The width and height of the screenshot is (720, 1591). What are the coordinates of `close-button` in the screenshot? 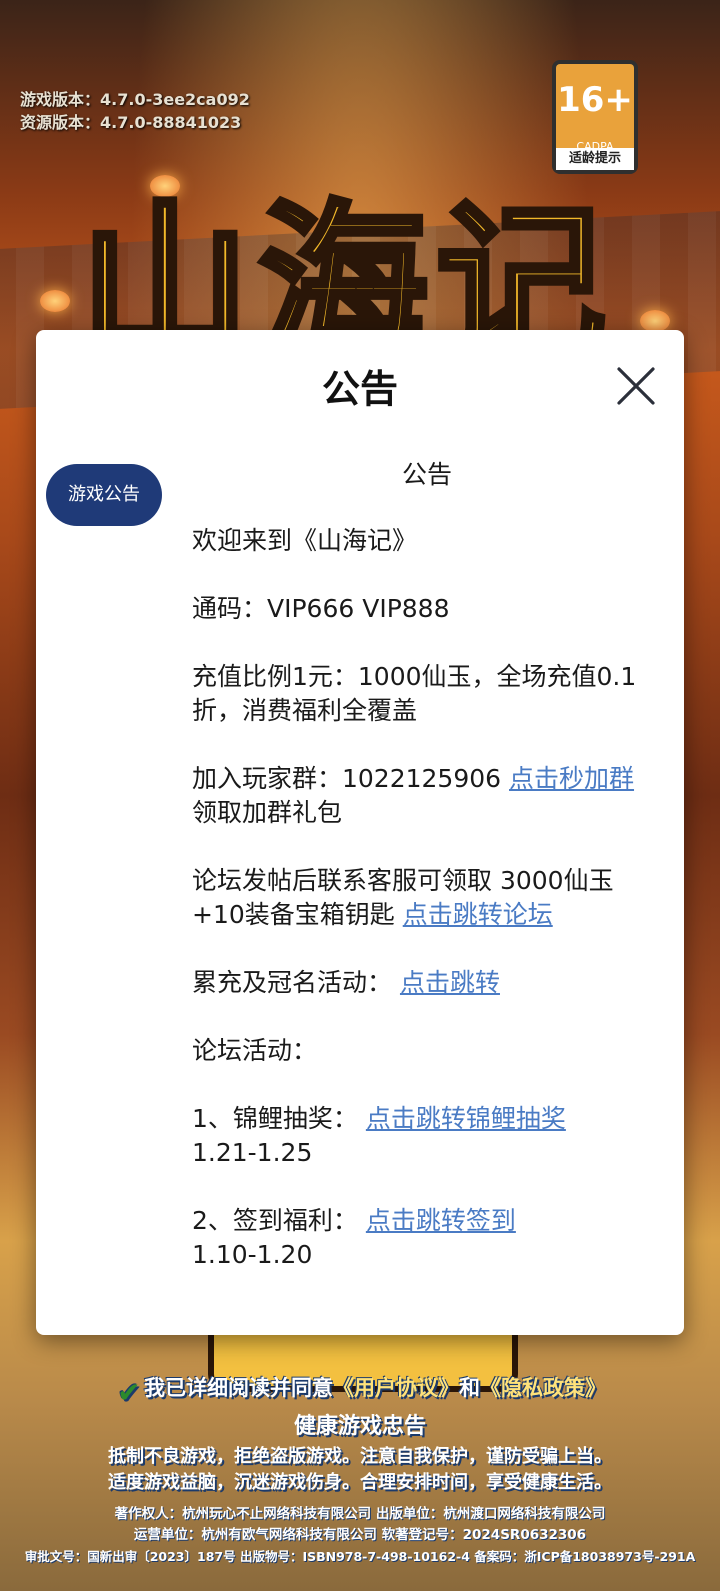 It's located at (636, 386).